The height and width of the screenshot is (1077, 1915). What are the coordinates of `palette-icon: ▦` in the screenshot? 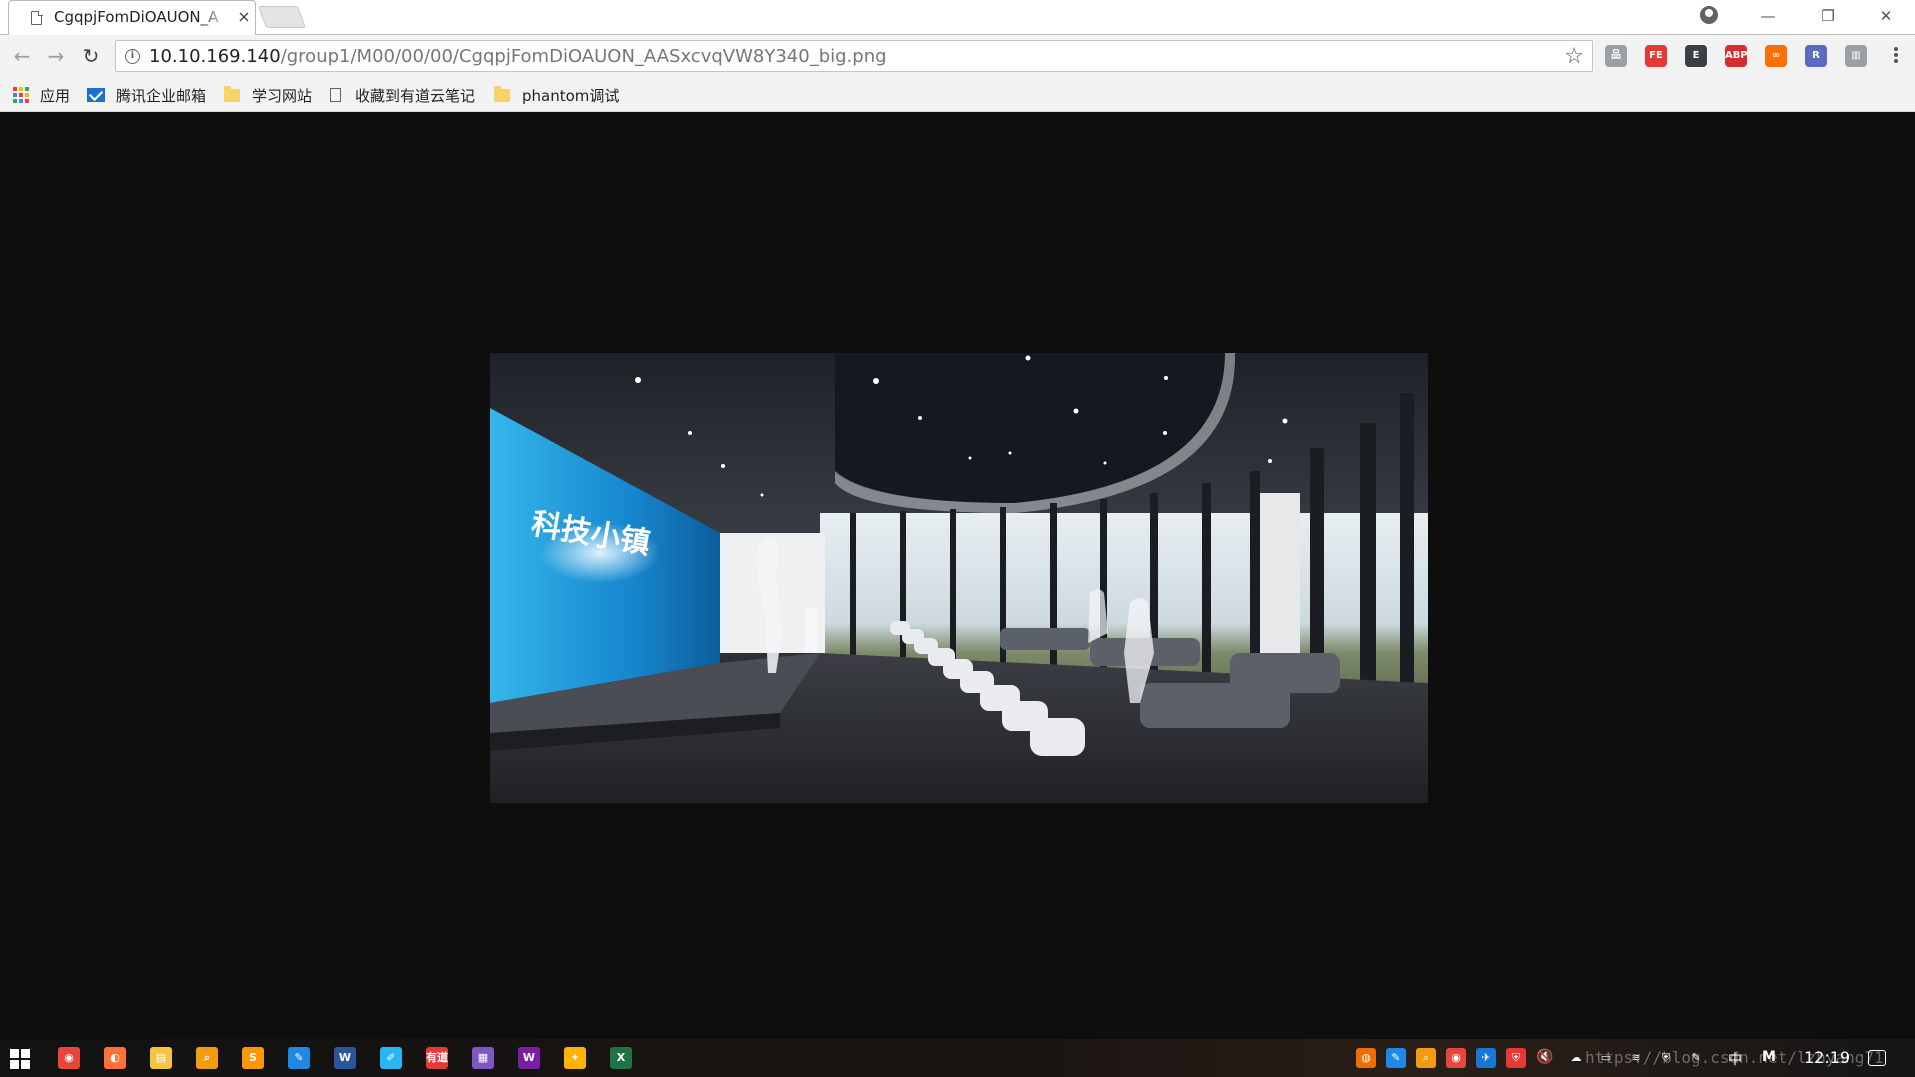 It's located at (483, 1058).